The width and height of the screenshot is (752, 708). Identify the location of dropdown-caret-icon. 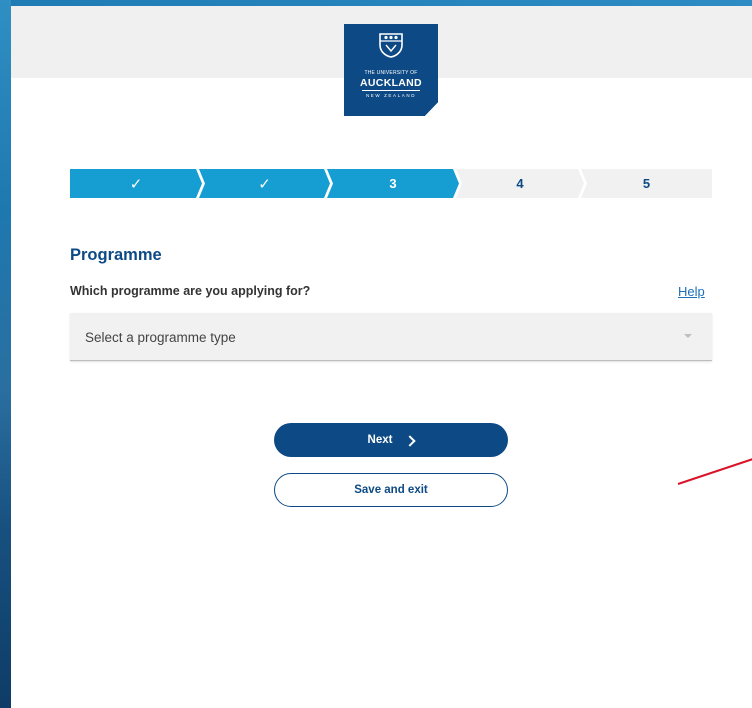
(688, 336).